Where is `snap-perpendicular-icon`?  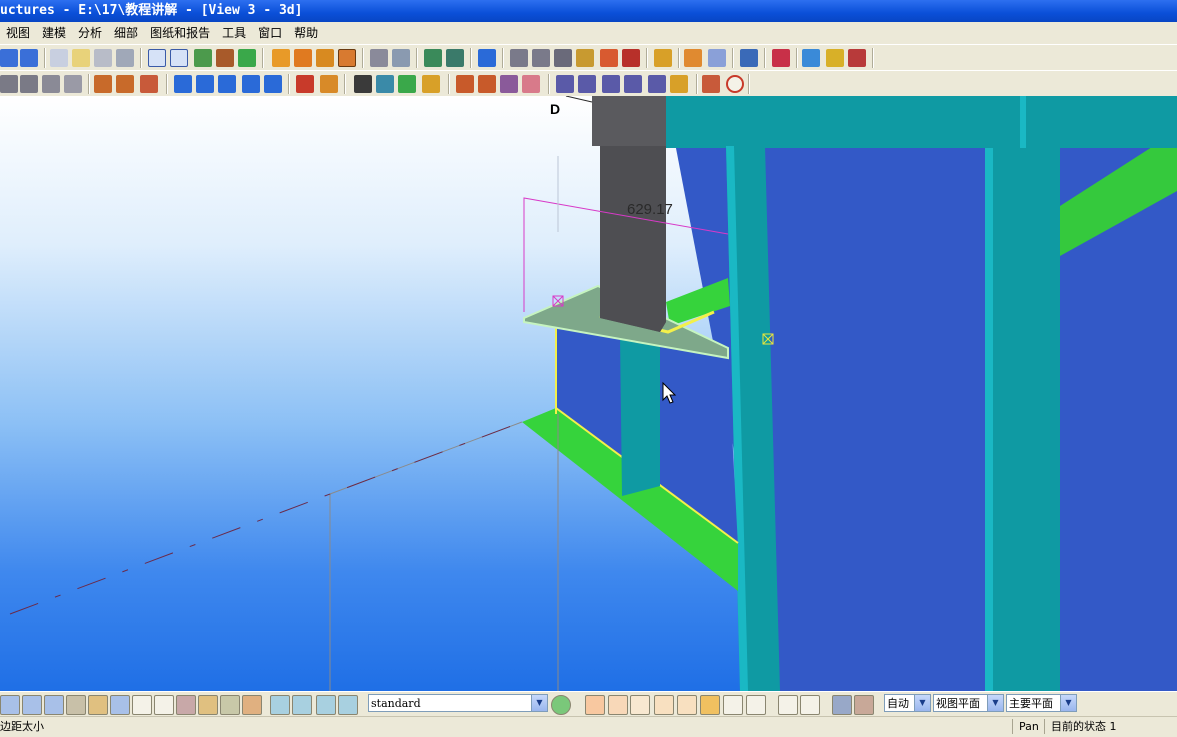
snap-perpendicular-icon is located at coordinates (710, 705).